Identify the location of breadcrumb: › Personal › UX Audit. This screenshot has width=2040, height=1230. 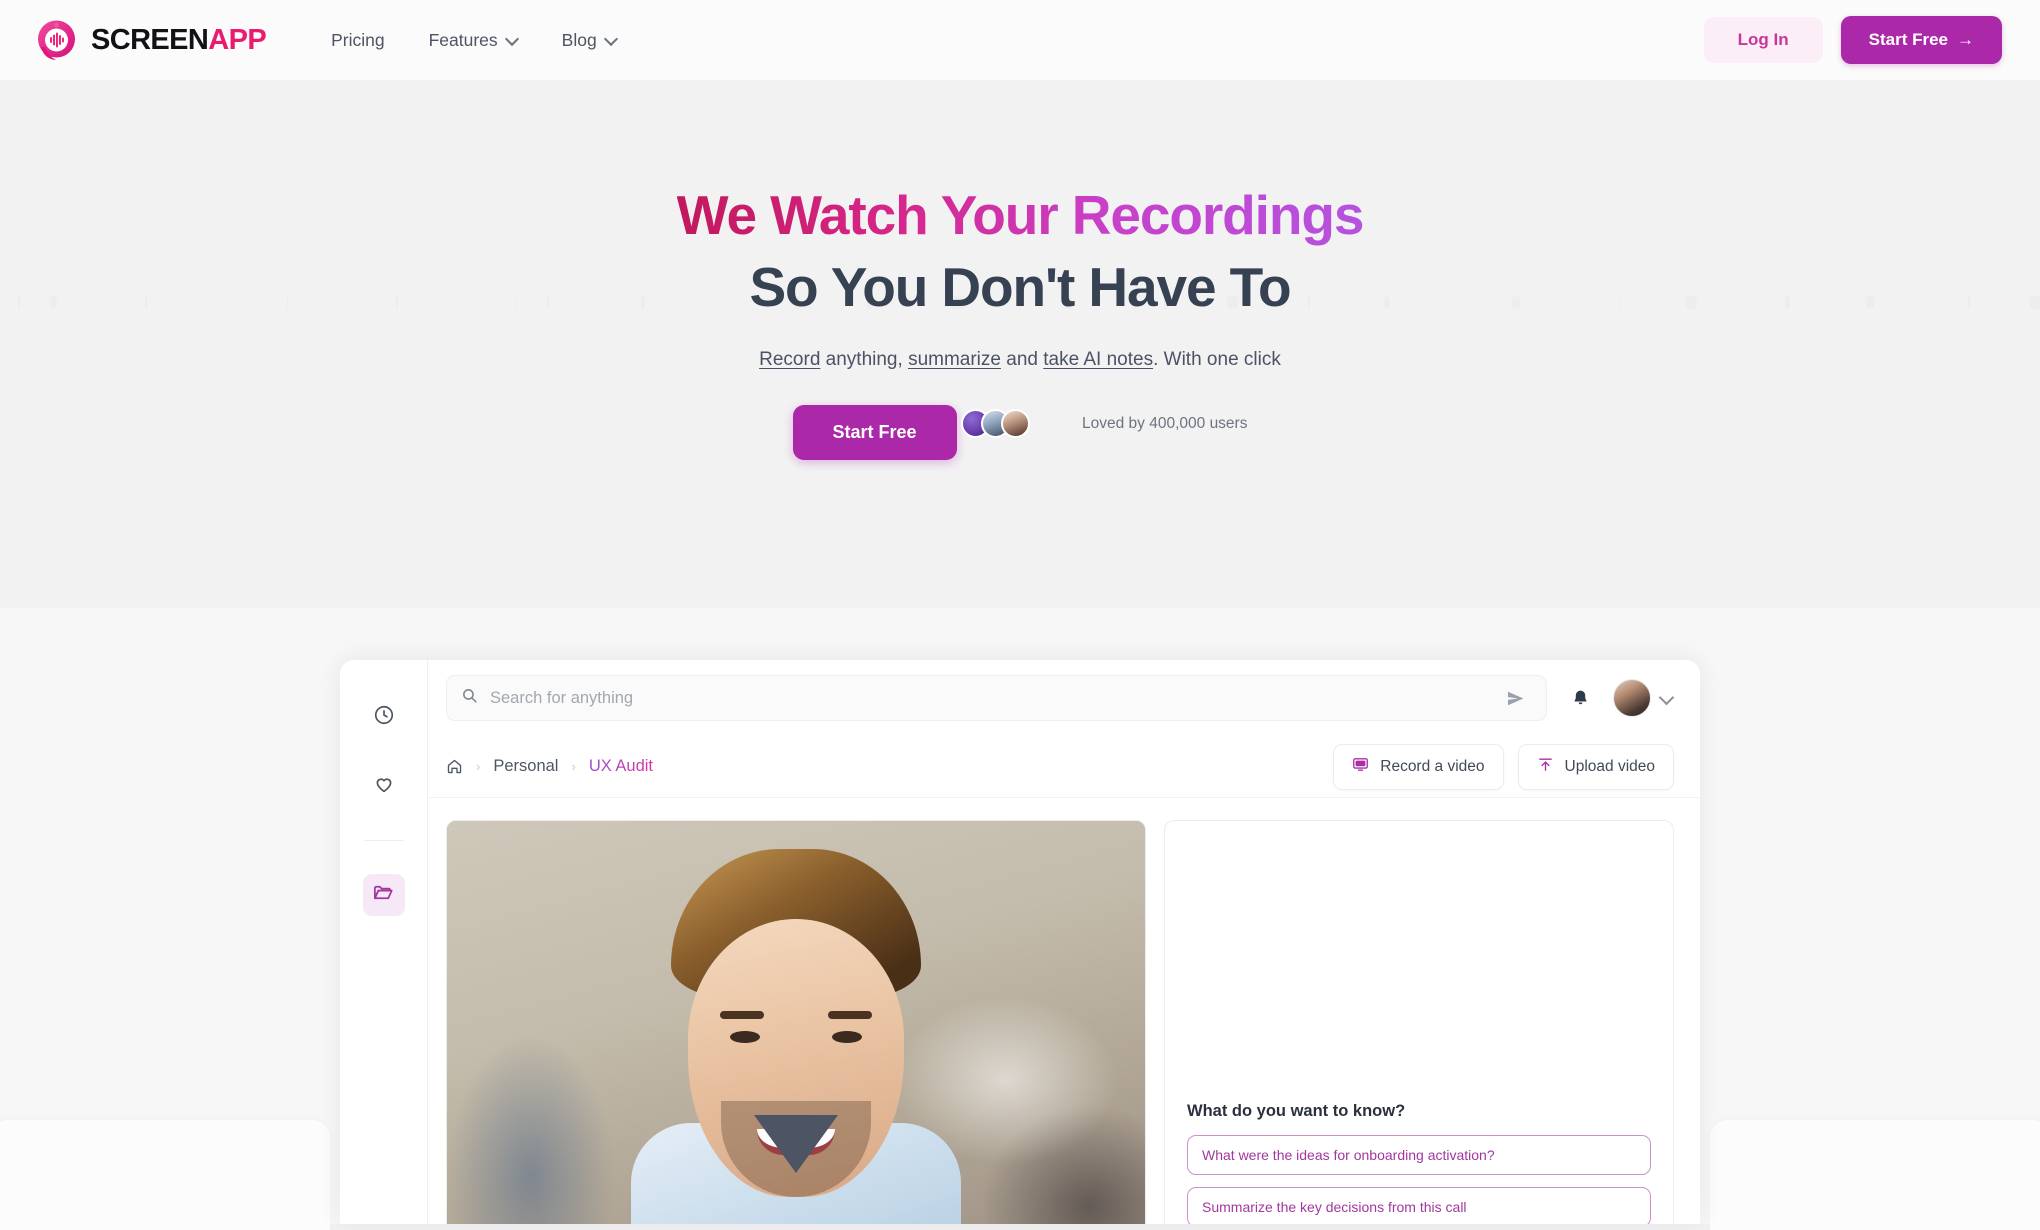
(549, 766).